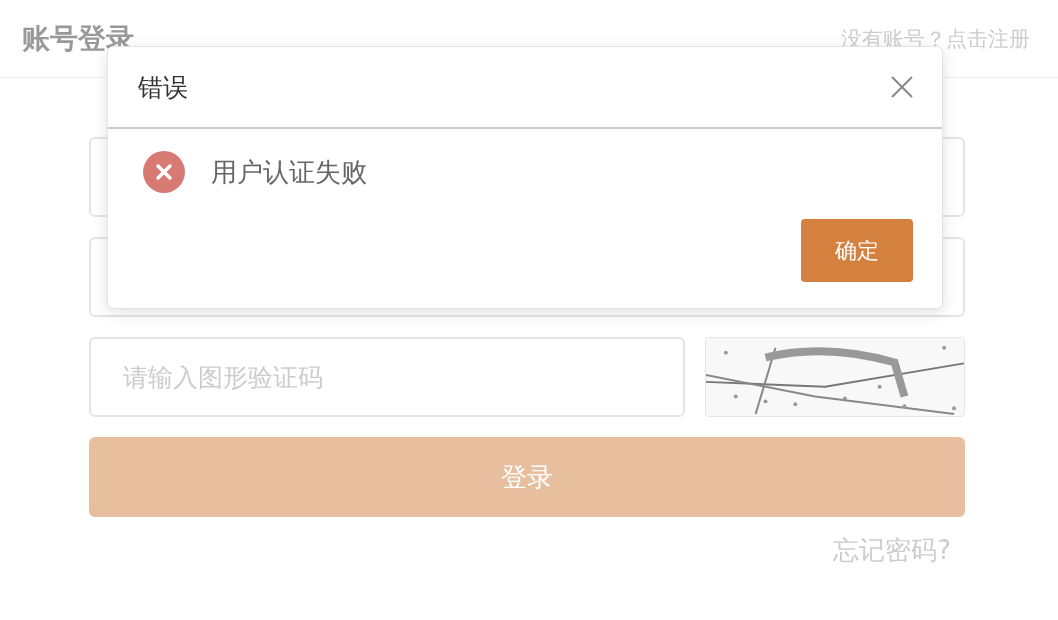 This screenshot has width=1058, height=620. I want to click on close-button, so click(902, 87).